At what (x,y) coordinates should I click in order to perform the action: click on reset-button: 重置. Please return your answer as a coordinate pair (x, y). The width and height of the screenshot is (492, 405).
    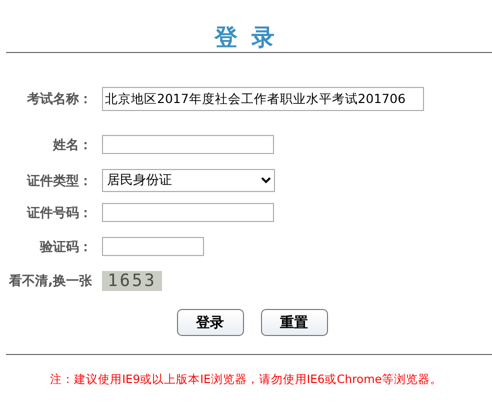
    Looking at the image, I should click on (294, 322).